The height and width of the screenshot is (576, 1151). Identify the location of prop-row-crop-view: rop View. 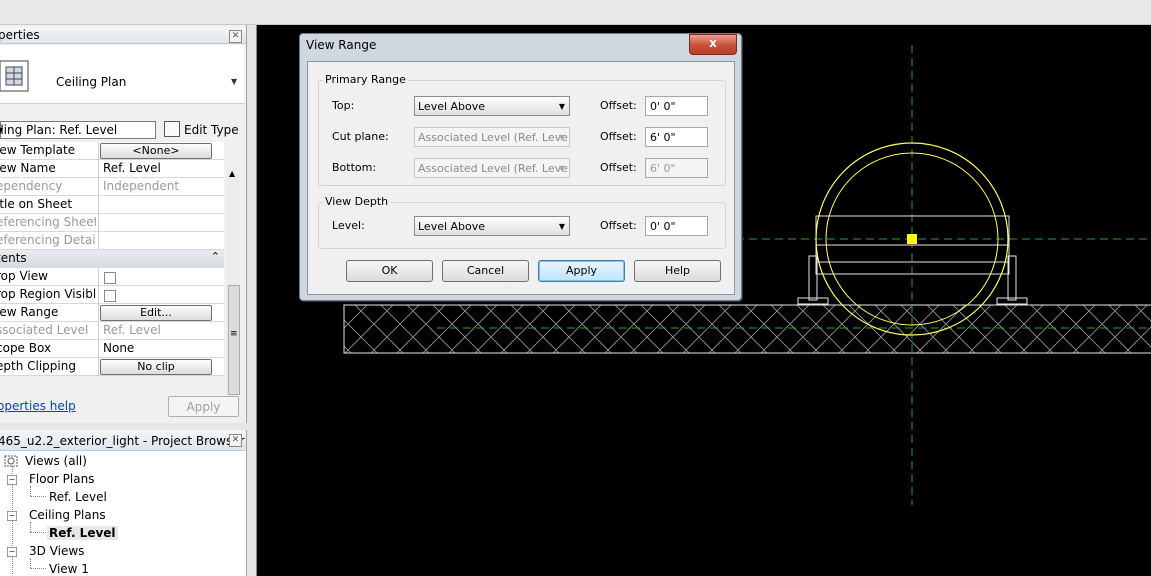
(112, 277).